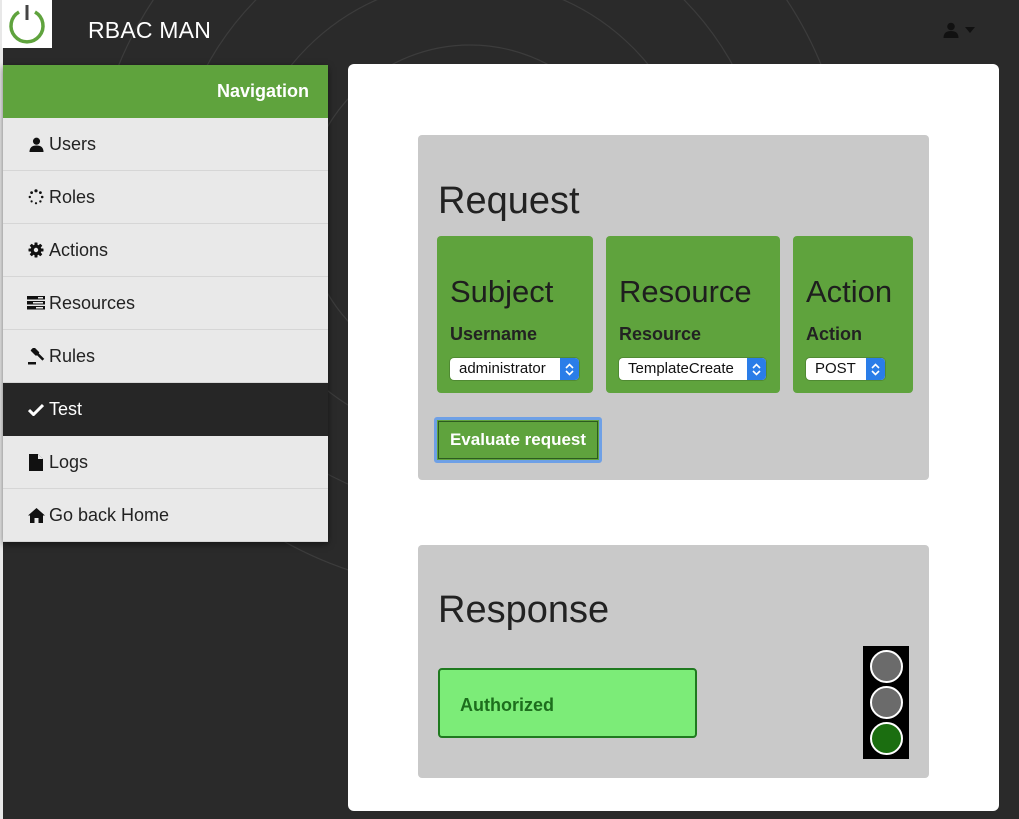  I want to click on sidebar-item-home: Go back Home, so click(165, 515).